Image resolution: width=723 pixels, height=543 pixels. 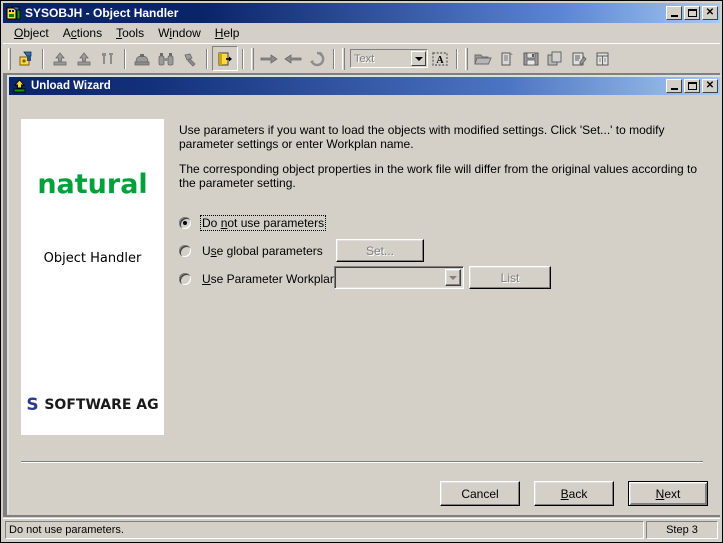 What do you see at coordinates (668, 493) in the screenshot?
I see `next-button: Next` at bounding box center [668, 493].